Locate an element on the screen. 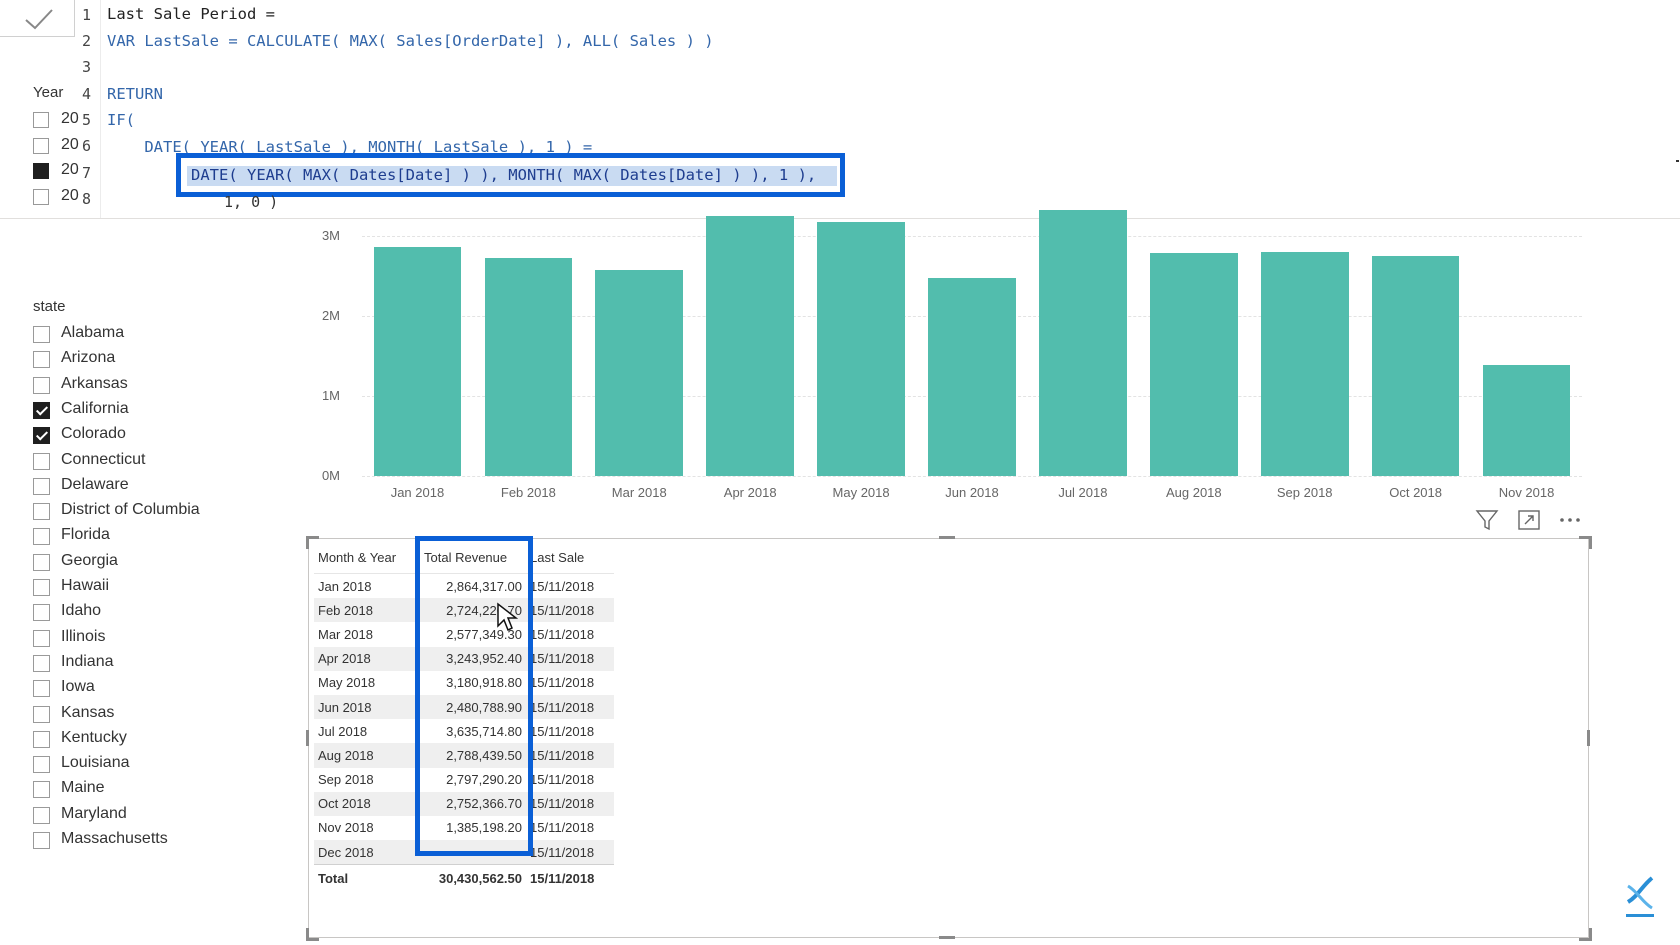 Image resolution: width=1680 pixels, height=945 pixels. check-icon is located at coordinates (39, 19).